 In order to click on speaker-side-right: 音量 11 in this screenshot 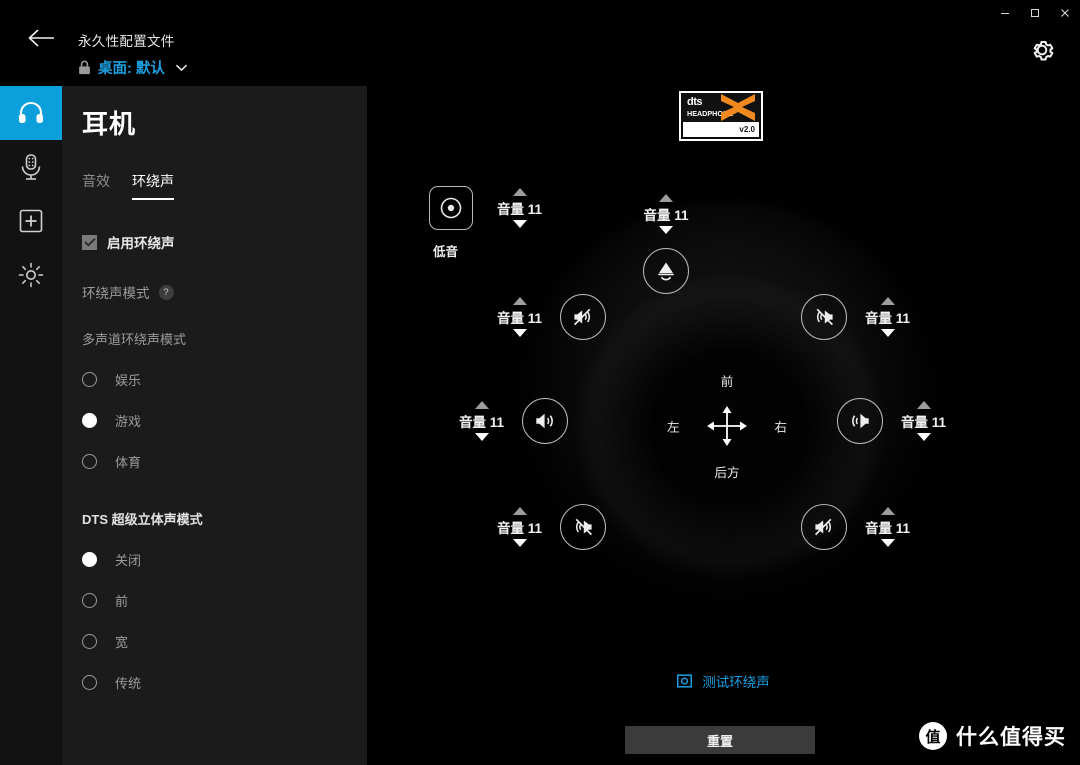, I will do `click(891, 421)`.